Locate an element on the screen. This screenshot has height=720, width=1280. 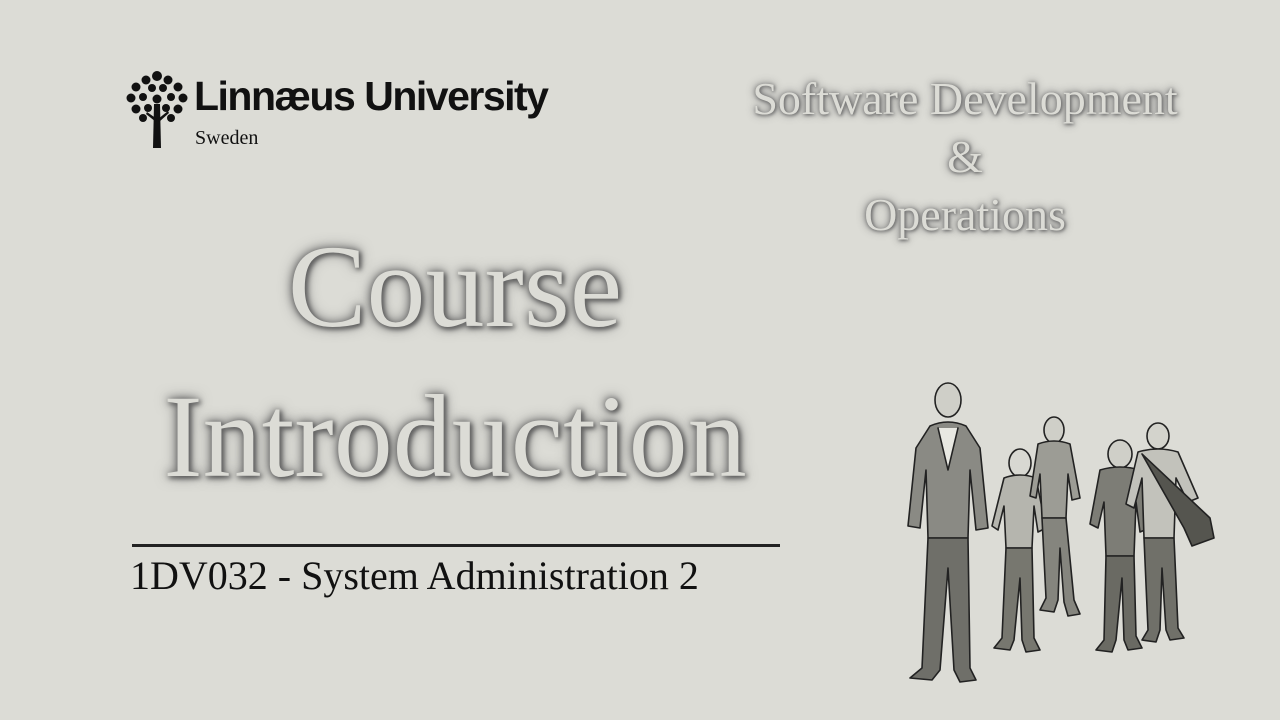
program-line-2: & is located at coordinates (965, 156).